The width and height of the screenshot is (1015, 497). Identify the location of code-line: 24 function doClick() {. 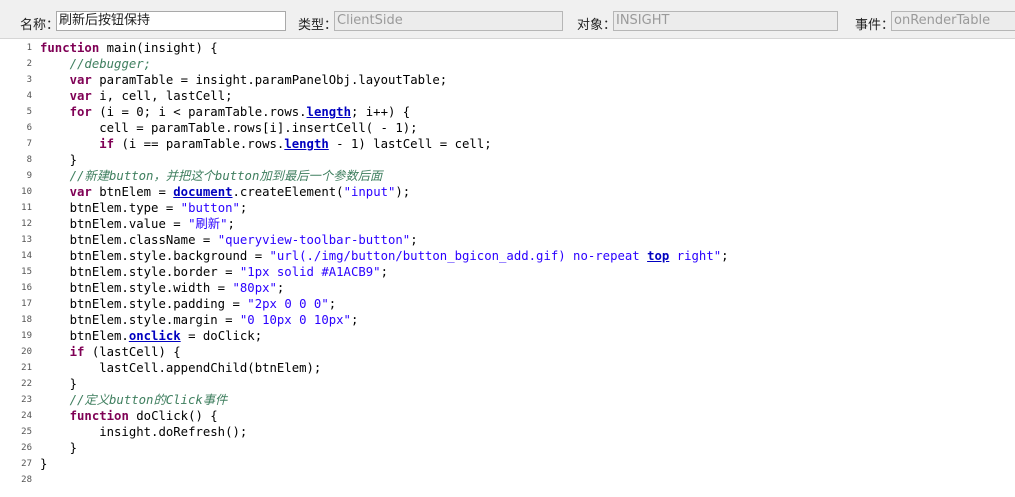
(507, 416).